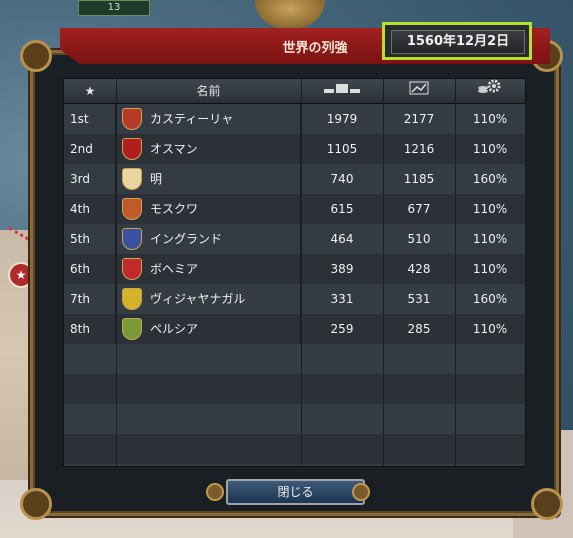 The width and height of the screenshot is (573, 538). What do you see at coordinates (209, 91) in the screenshot?
I see `column-name: 名前` at bounding box center [209, 91].